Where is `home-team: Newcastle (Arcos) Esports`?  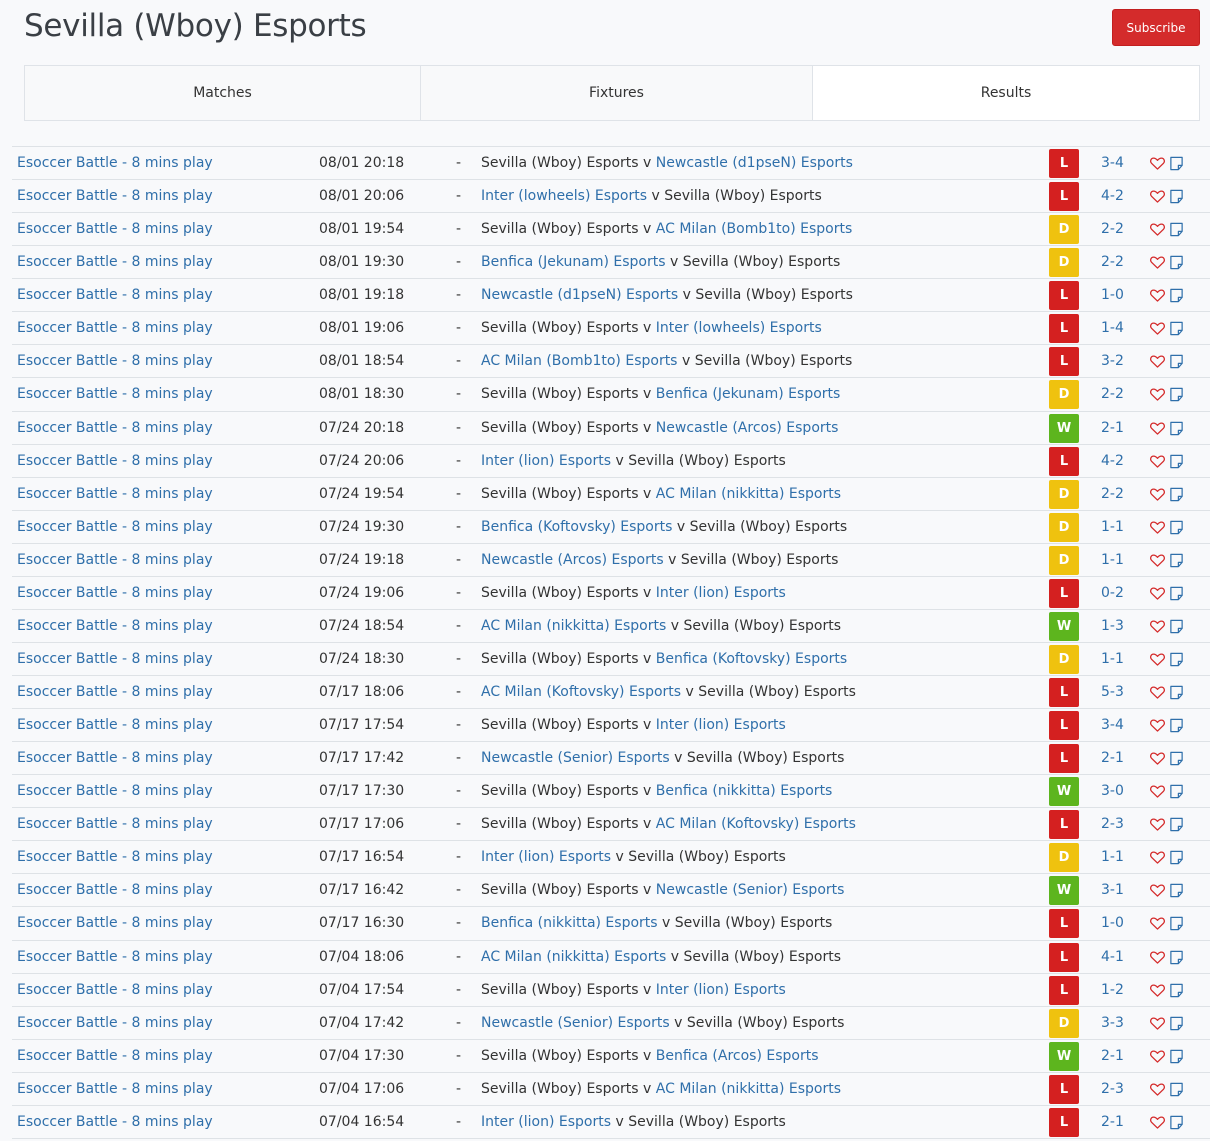
home-team: Newcastle (Arcos) Esports is located at coordinates (572, 560).